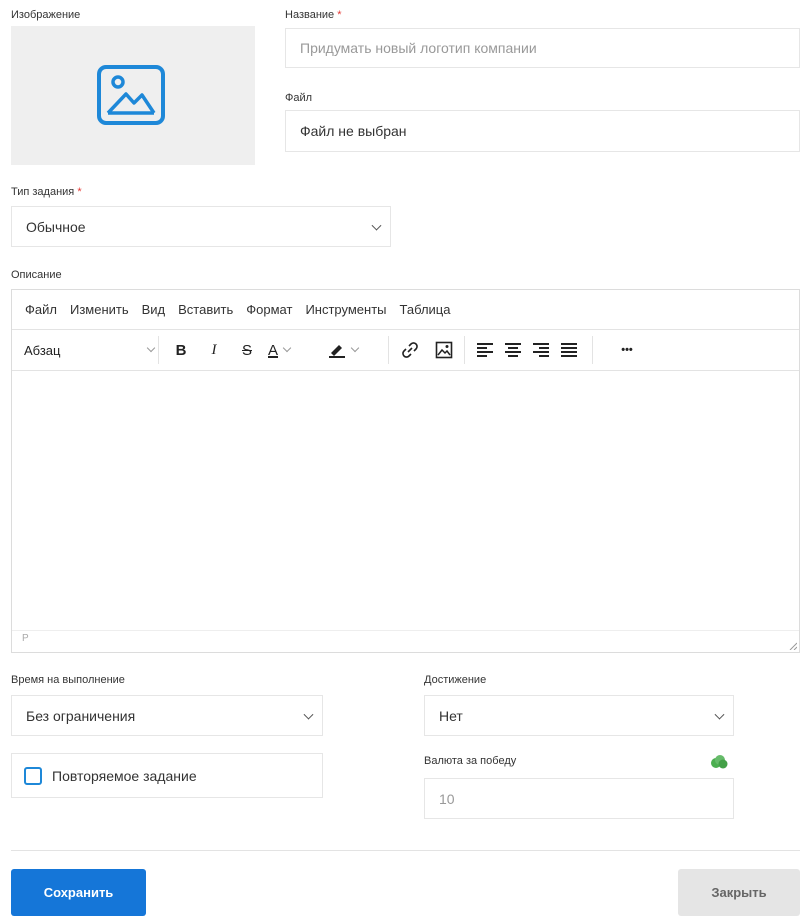  Describe the element at coordinates (273, 350) in the screenshot. I see `text-color-icon: A` at that location.